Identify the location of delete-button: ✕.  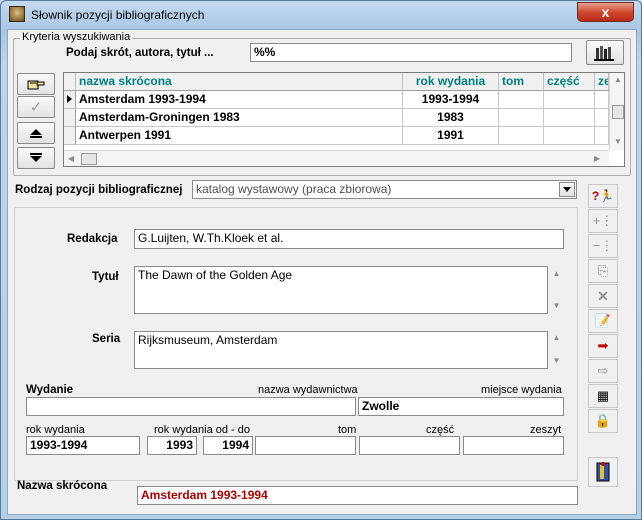
(603, 296).